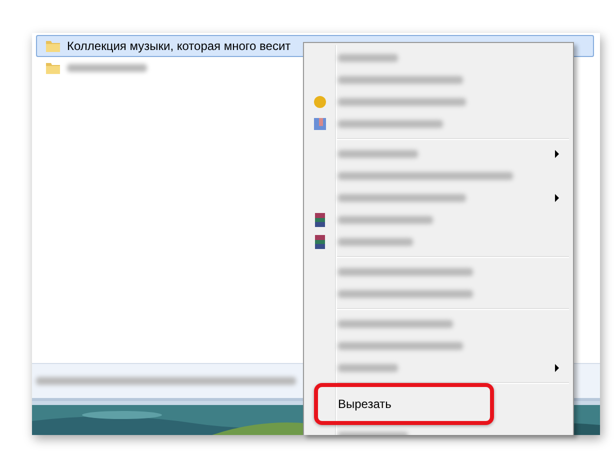  What do you see at coordinates (398, 404) in the screenshot?
I see `menu-item: Вырезать` at bounding box center [398, 404].